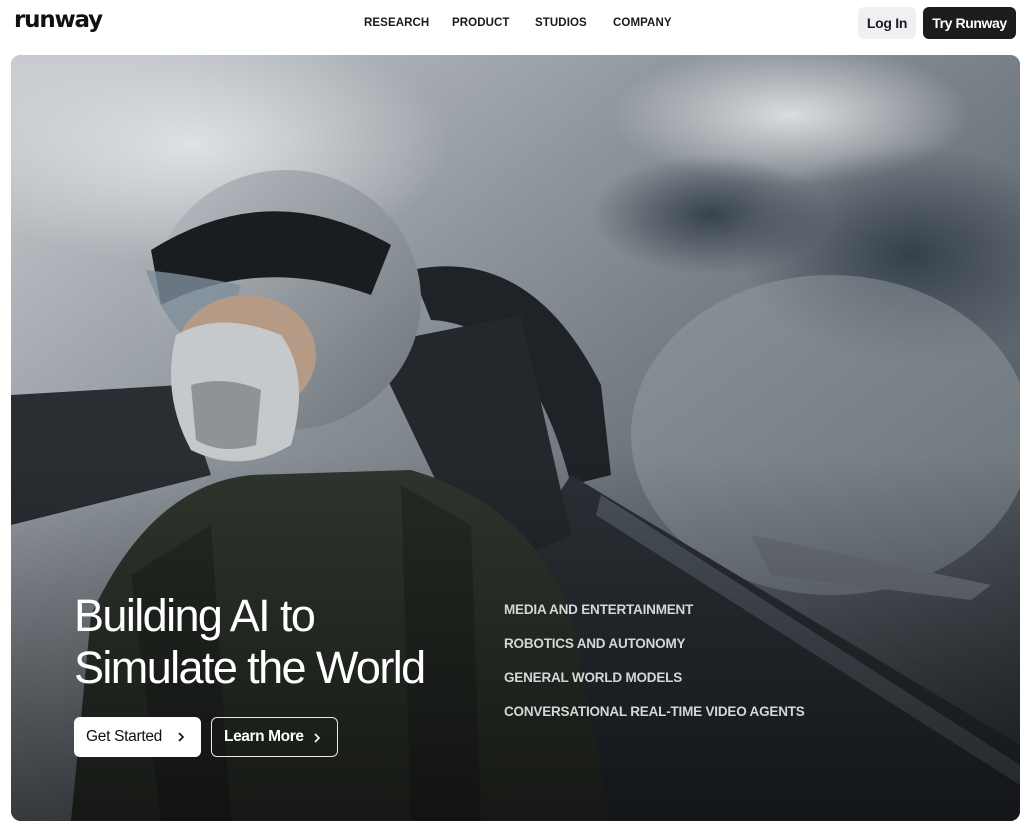 This screenshot has width=1028, height=827. I want to click on use-case-video-agents: CONVERSATIONAL REAL-TIME VIDEO AGENTS, so click(654, 719).